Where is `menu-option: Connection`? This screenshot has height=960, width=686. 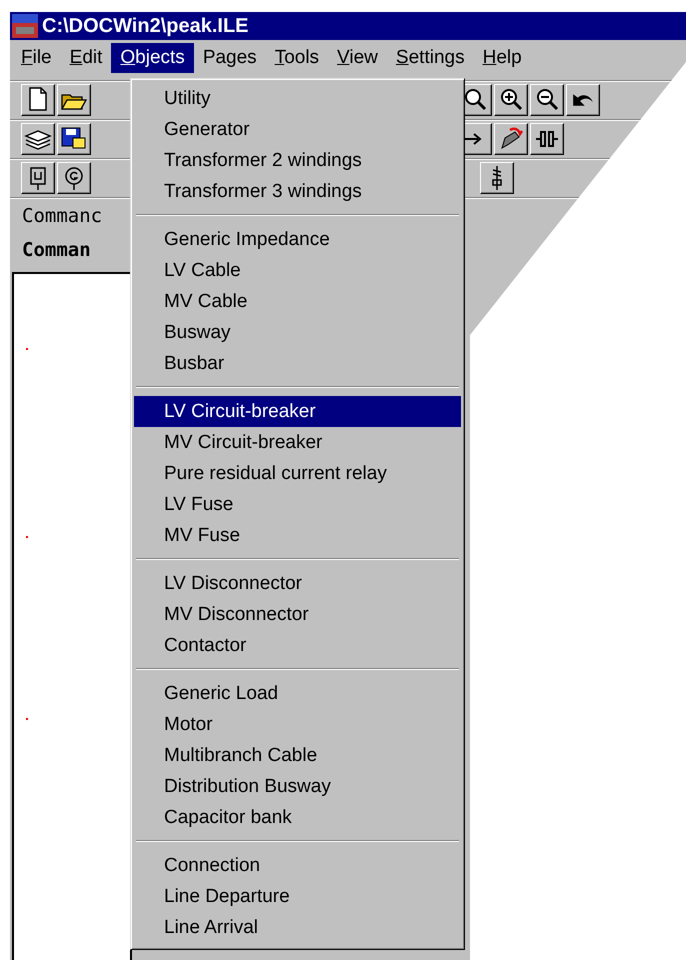
menu-option: Connection is located at coordinates (297, 865).